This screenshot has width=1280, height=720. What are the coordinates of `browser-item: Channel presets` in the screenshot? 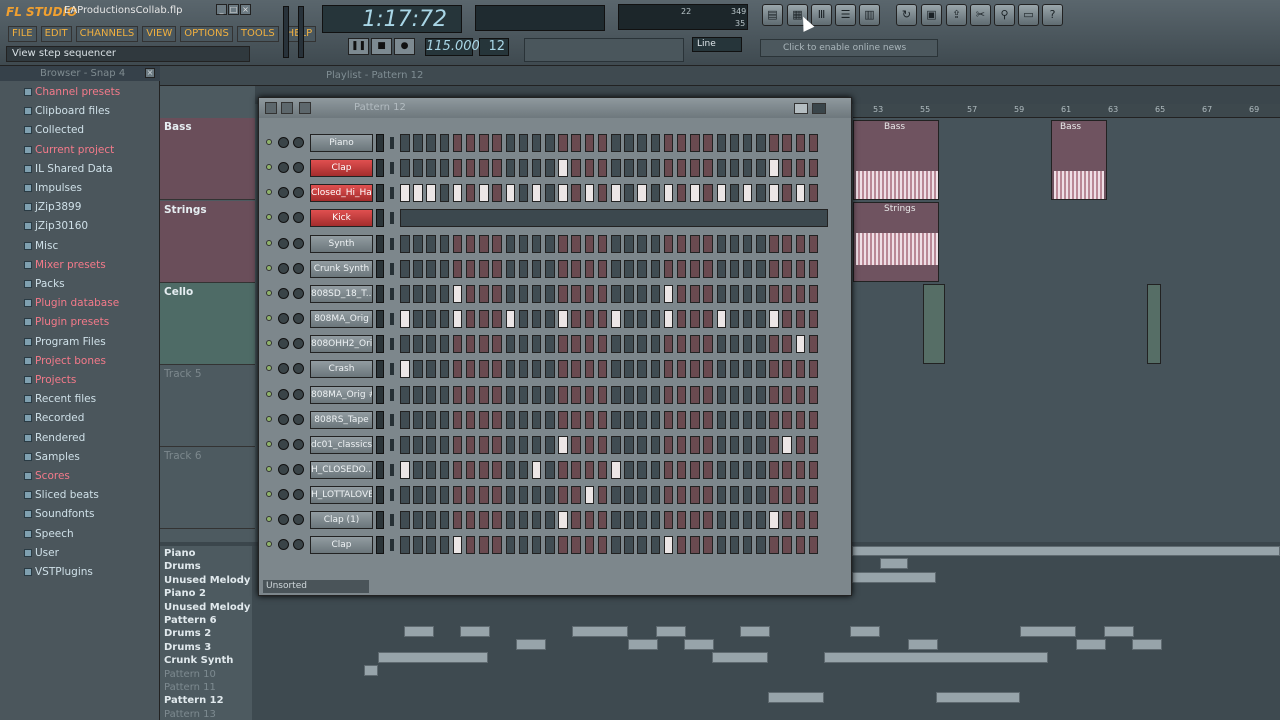 It's located at (84, 92).